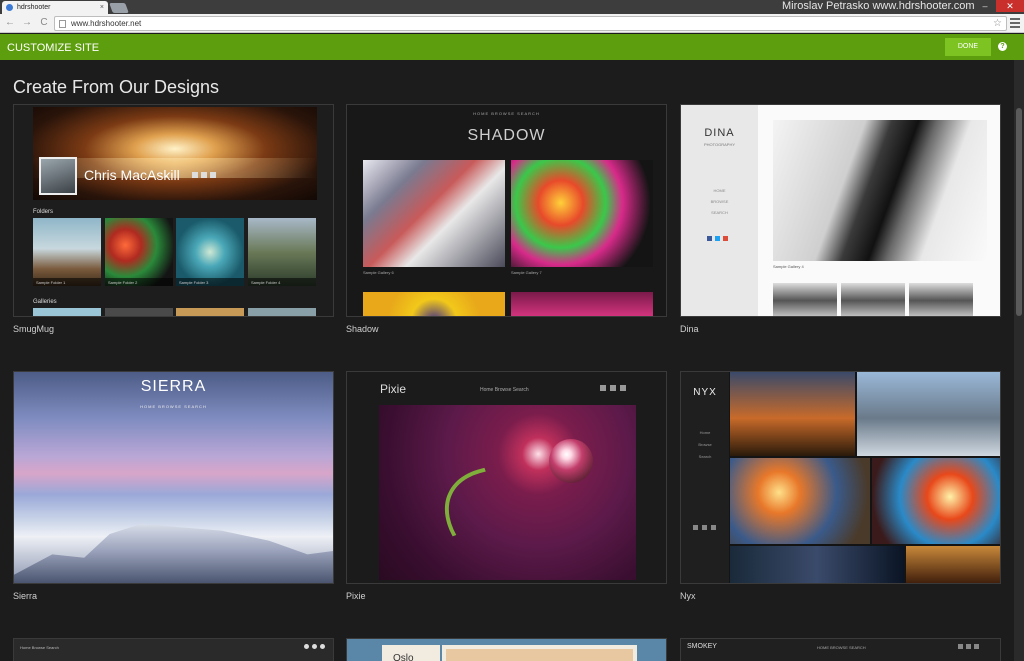  I want to click on folder-thumb: Sample Folder 3, so click(210, 252).